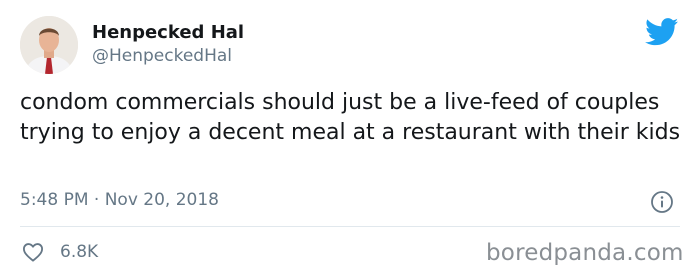 This screenshot has width=700, height=280. Describe the element at coordinates (662, 202) in the screenshot. I see `info-icon` at that location.